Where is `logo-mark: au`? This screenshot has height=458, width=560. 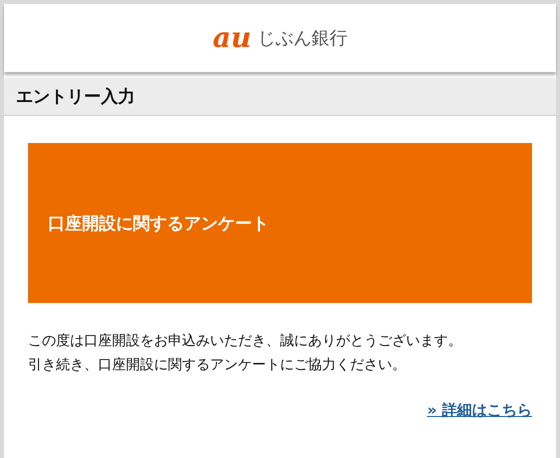 logo-mark: au is located at coordinates (232, 38).